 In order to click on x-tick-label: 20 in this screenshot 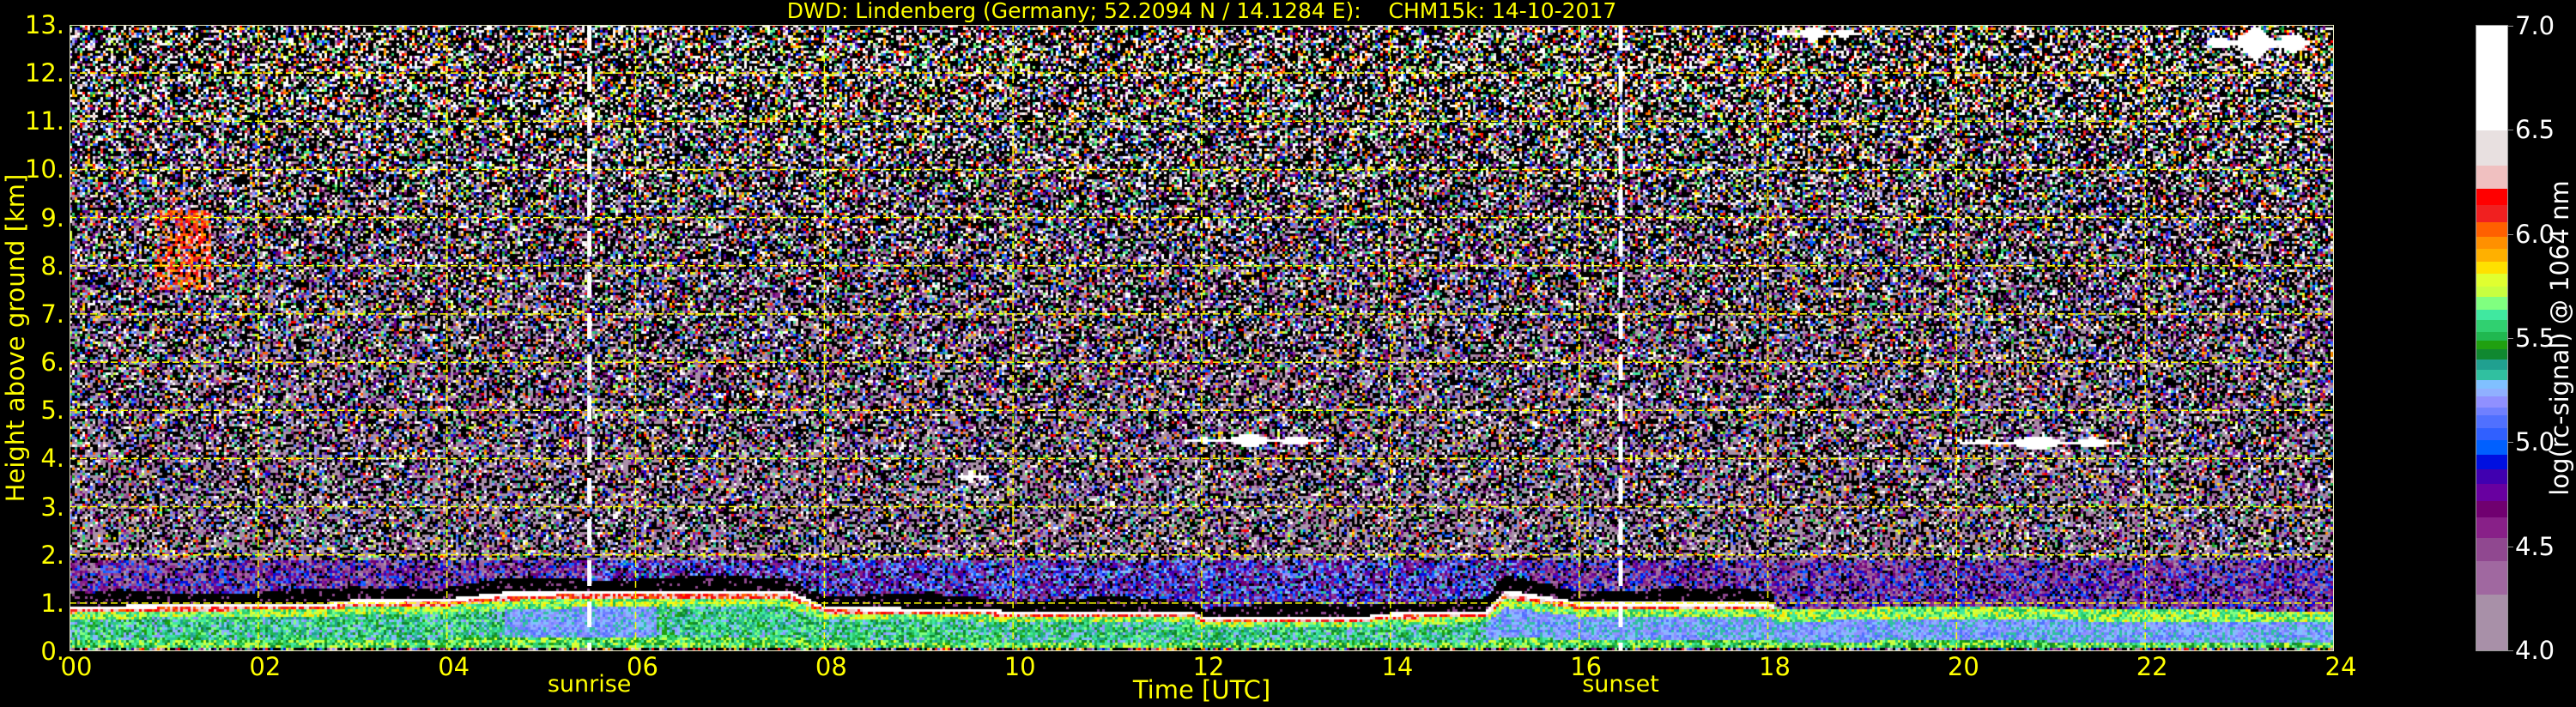, I will do `click(1963, 666)`.